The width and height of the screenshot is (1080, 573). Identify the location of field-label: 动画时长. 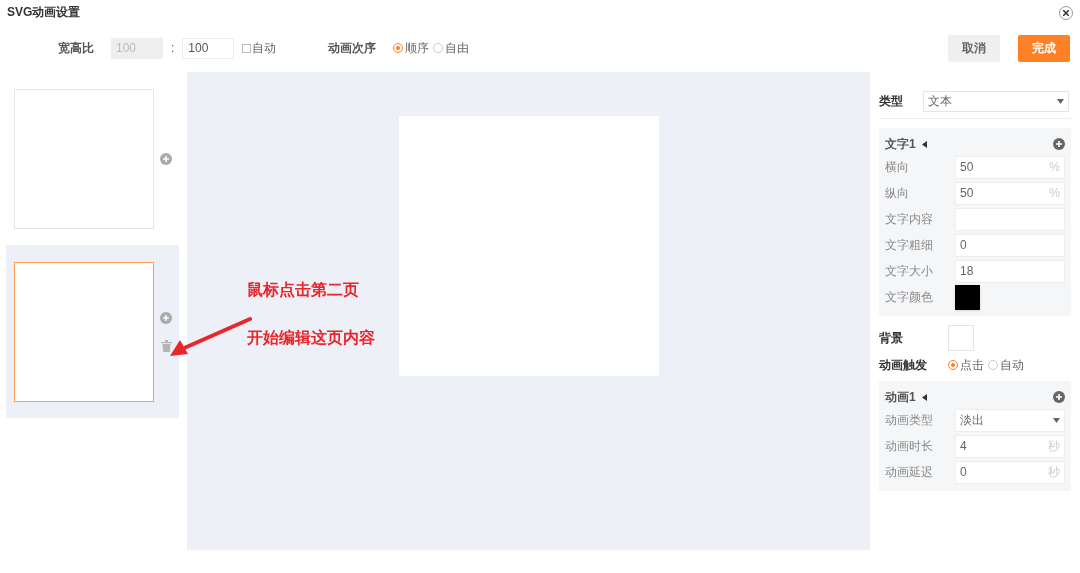
(909, 446).